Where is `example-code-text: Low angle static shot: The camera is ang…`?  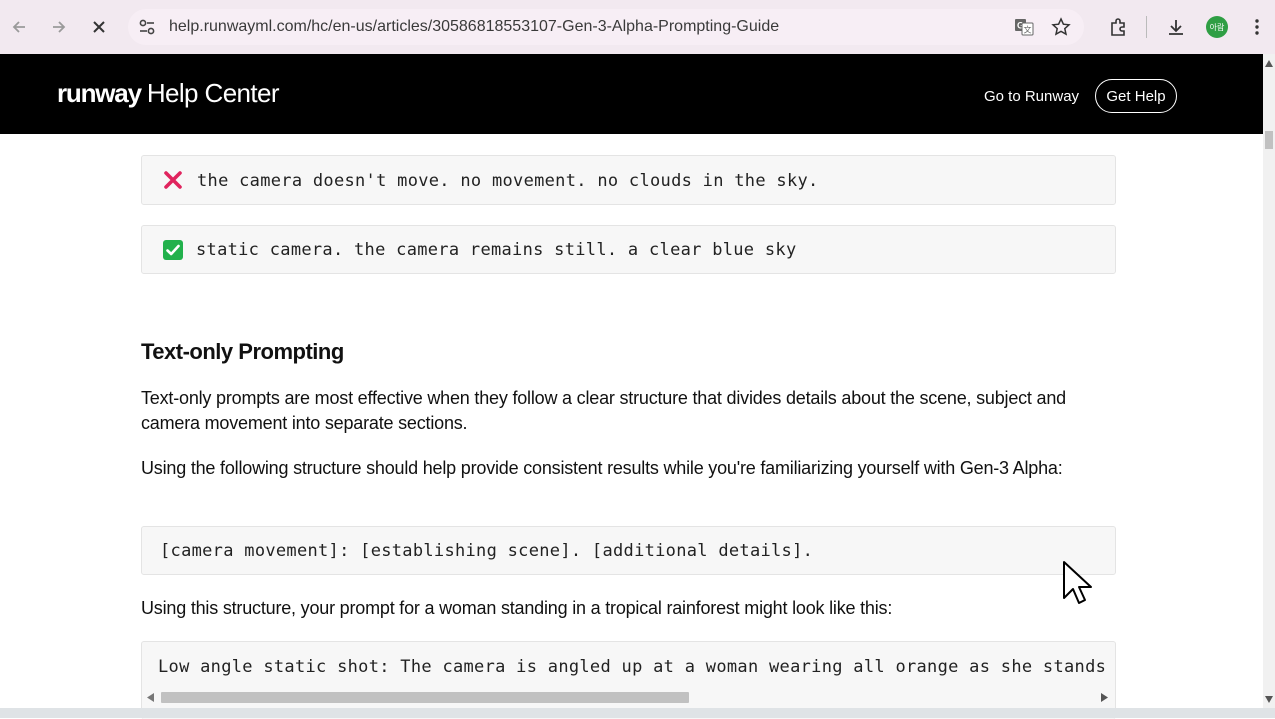 example-code-text: Low angle static shot: The camera is ang… is located at coordinates (637, 667).